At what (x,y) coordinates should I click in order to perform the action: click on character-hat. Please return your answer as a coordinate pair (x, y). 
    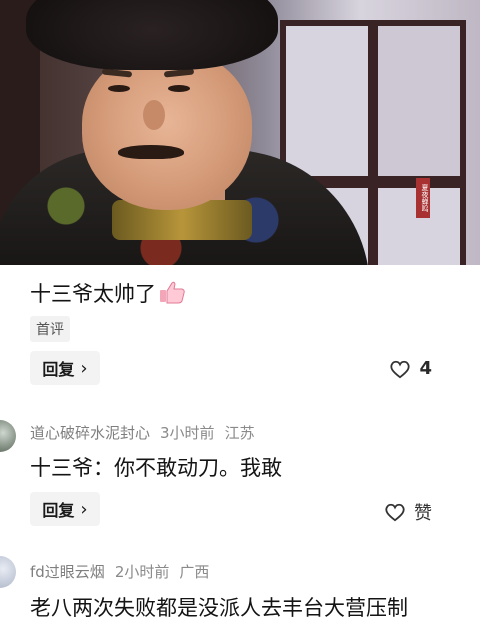
    Looking at the image, I should click on (152, 35).